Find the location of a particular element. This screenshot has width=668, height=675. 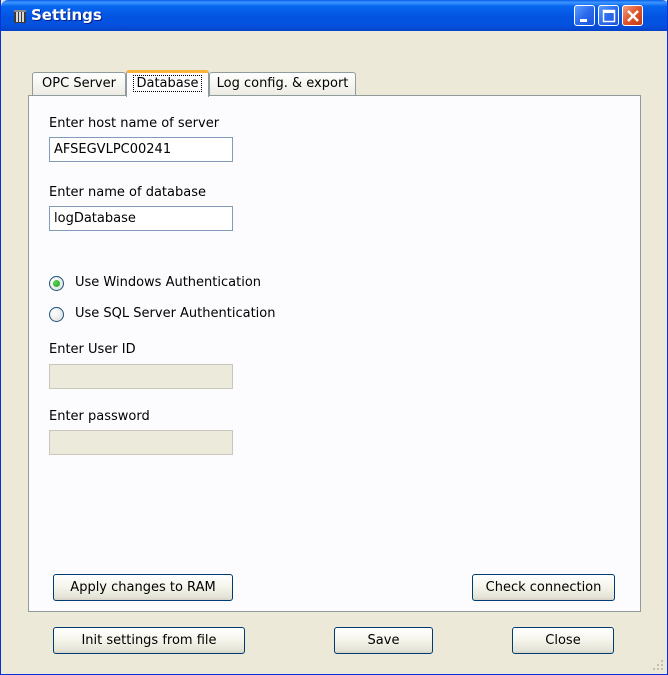

maximize-icon is located at coordinates (609, 16).